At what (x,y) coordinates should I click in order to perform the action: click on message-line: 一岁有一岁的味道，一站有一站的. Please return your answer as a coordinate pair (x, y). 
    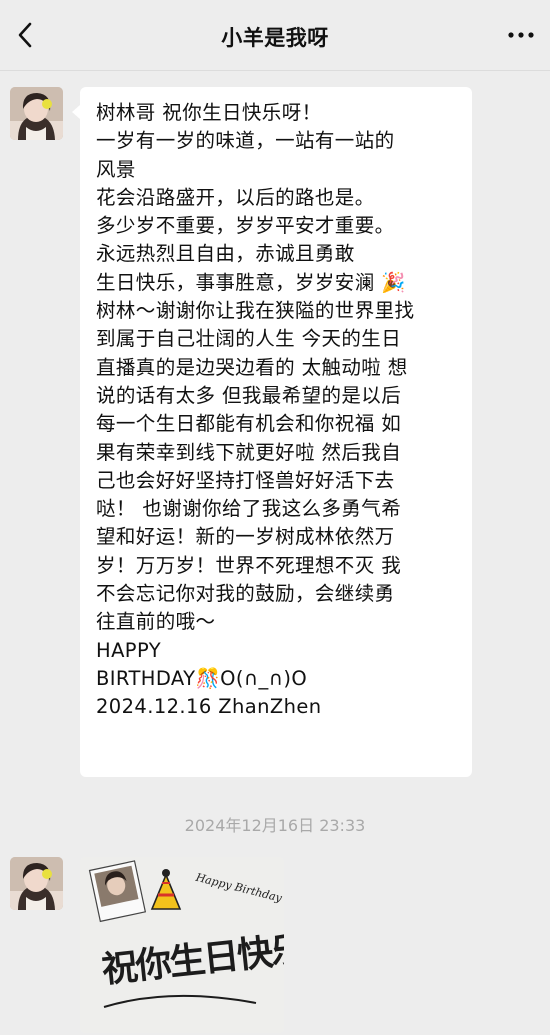
    Looking at the image, I should click on (245, 141).